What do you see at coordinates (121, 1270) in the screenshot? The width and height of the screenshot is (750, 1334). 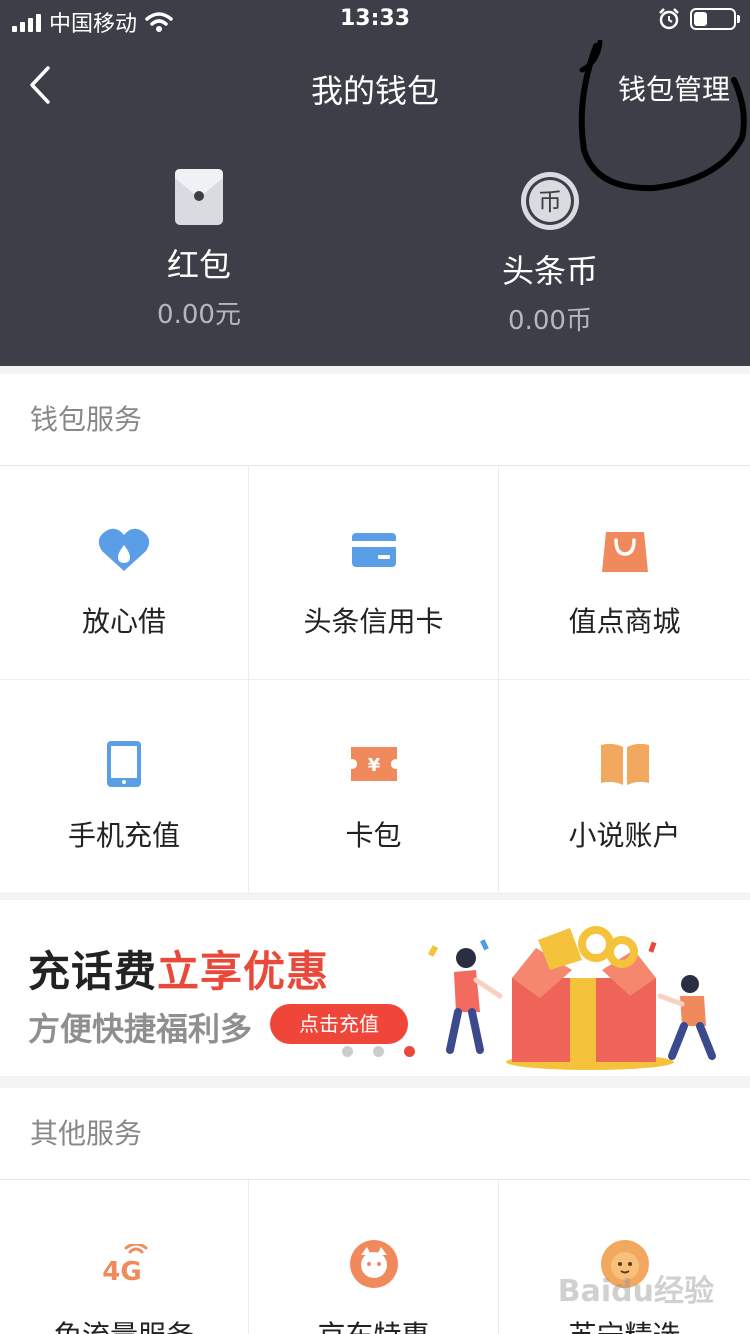 I see `4g-icon-glyph: 4G` at bounding box center [121, 1270].